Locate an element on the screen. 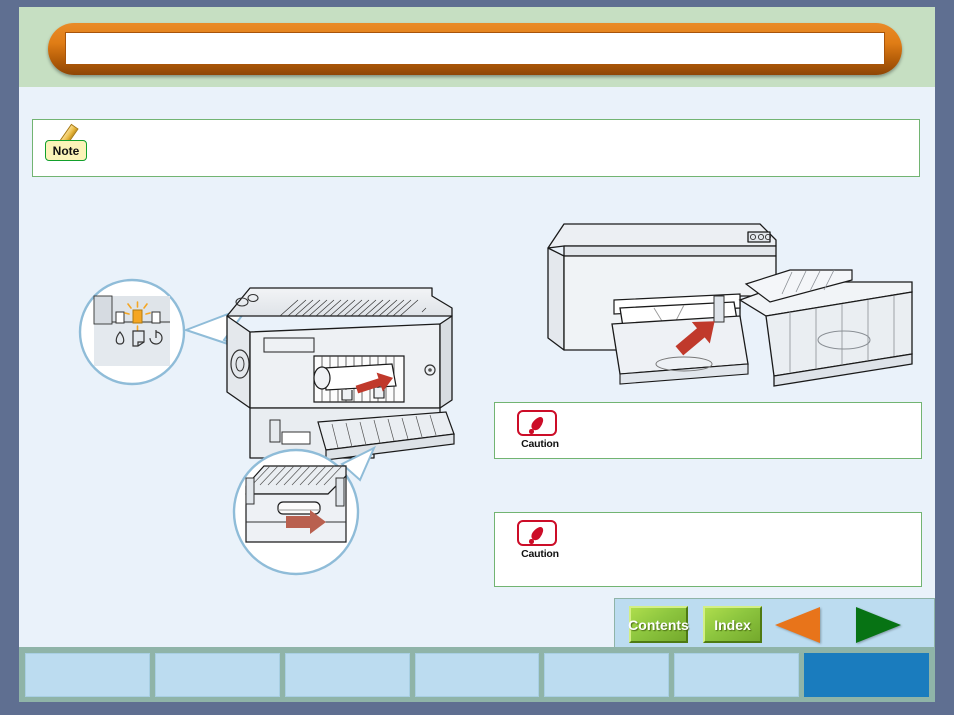 Image resolution: width=954 pixels, height=715 pixels. header-band is located at coordinates (477, 47).